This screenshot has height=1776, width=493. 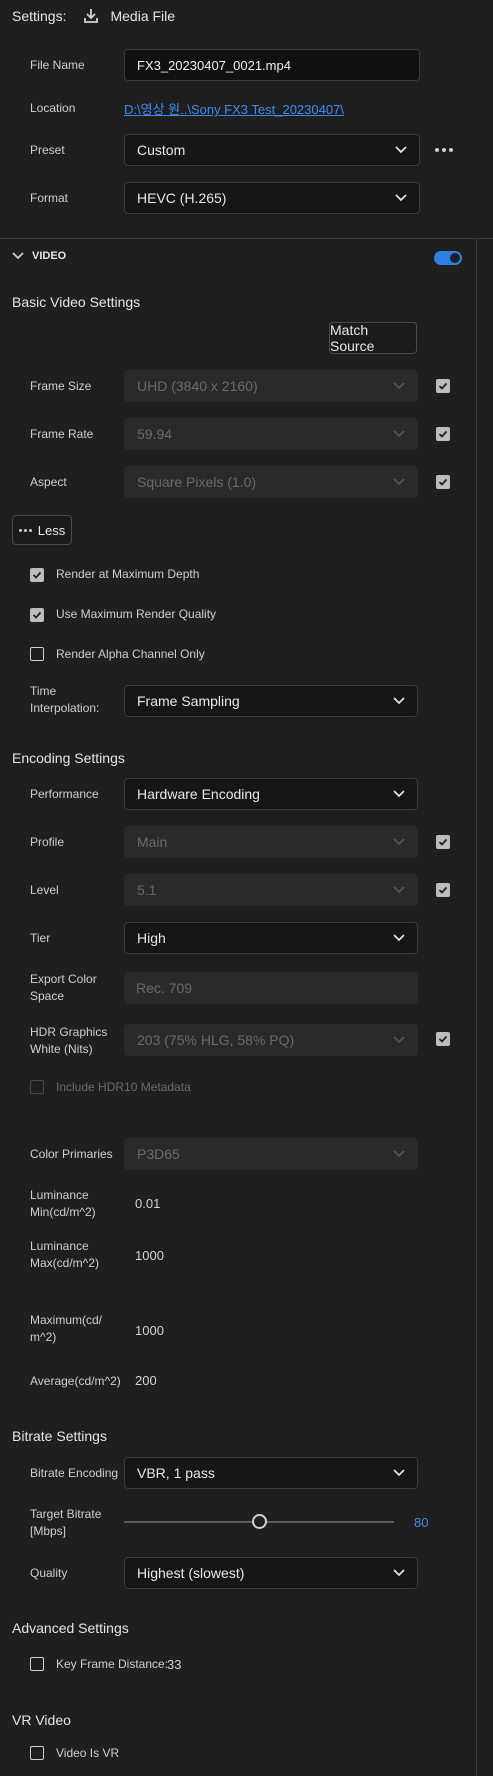 I want to click on file-name-input: FX3_20230407_0021.mp4, so click(x=272, y=65).